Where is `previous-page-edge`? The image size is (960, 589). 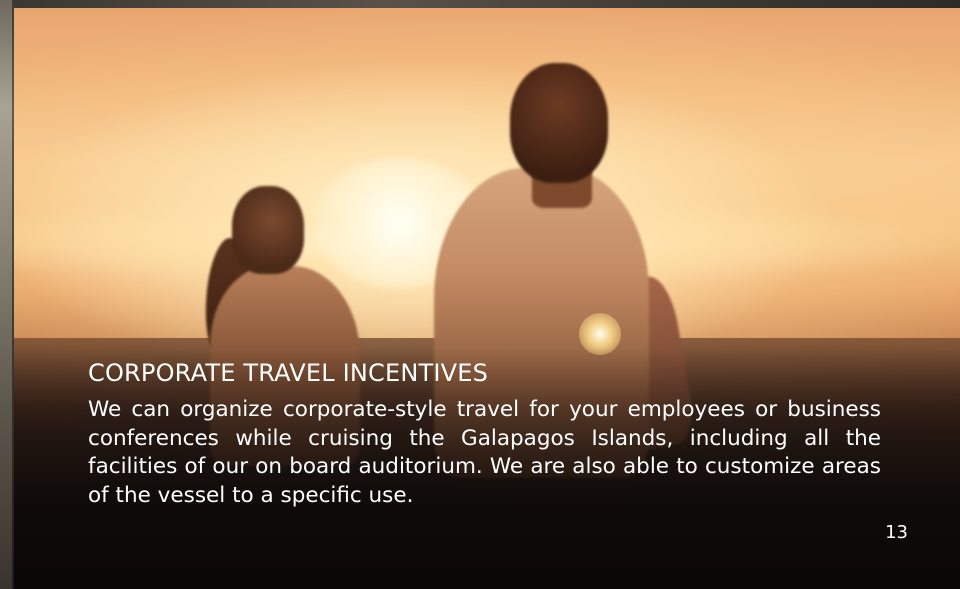 previous-page-edge is located at coordinates (7, 294).